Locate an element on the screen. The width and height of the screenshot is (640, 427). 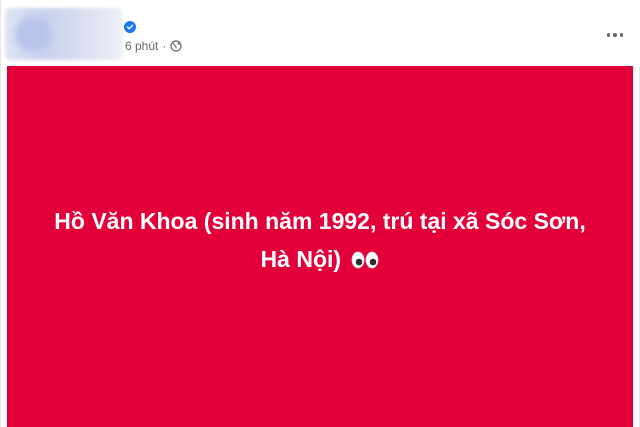
blurred-author-avatar-and-name is located at coordinates (64, 34).